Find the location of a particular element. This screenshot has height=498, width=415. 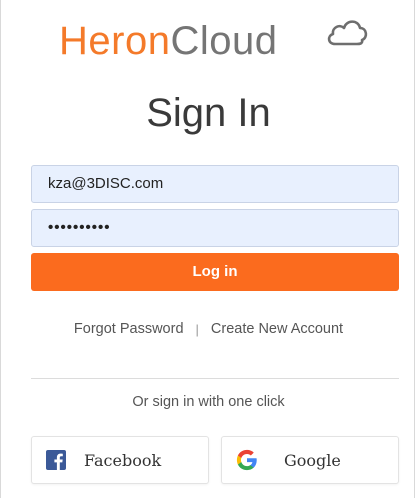

logo-text: HeronCloud is located at coordinates (168, 41).